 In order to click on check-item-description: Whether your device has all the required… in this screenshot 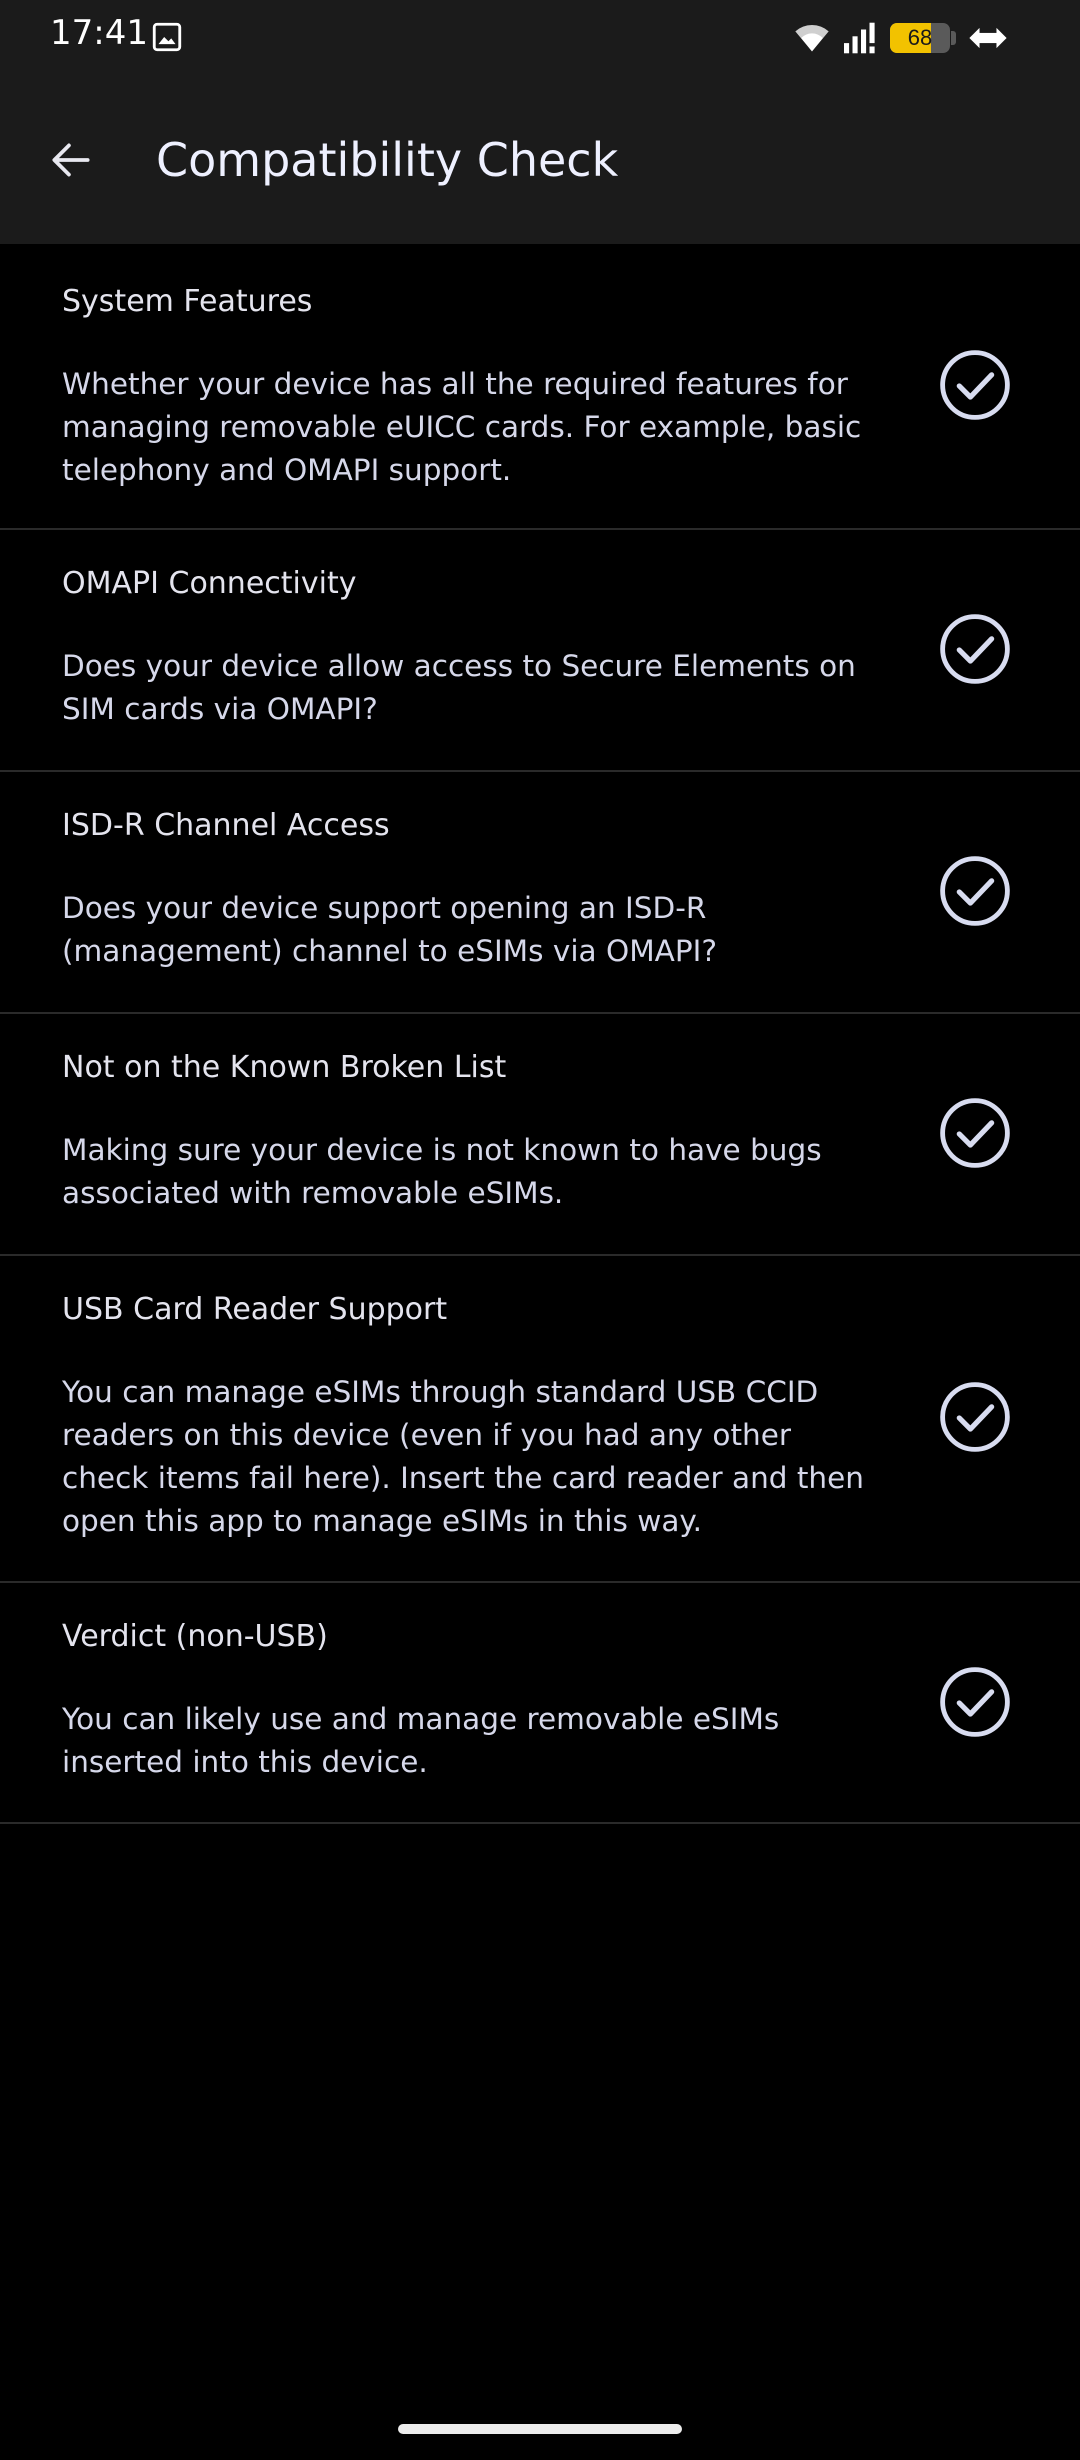, I will do `click(462, 427)`.